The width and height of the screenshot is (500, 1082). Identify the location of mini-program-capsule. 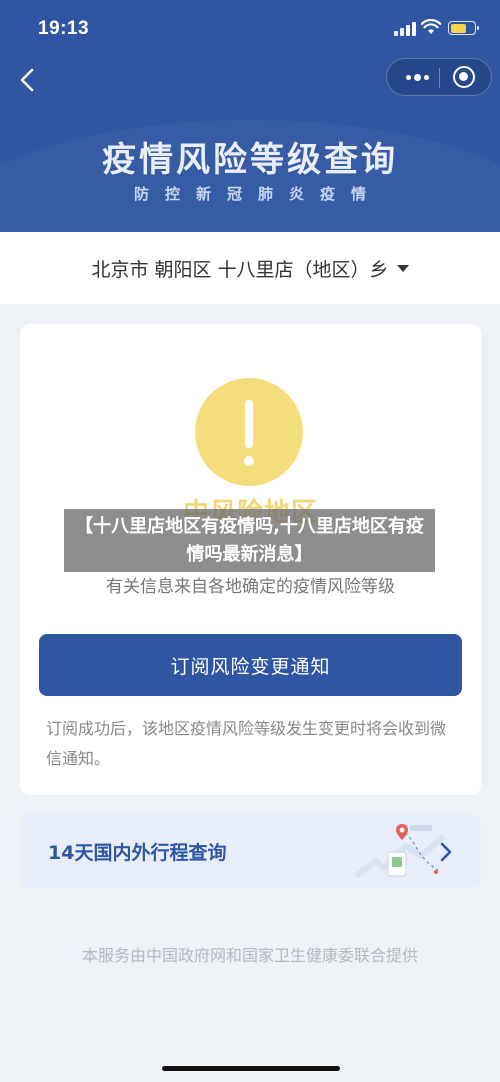
(439, 77).